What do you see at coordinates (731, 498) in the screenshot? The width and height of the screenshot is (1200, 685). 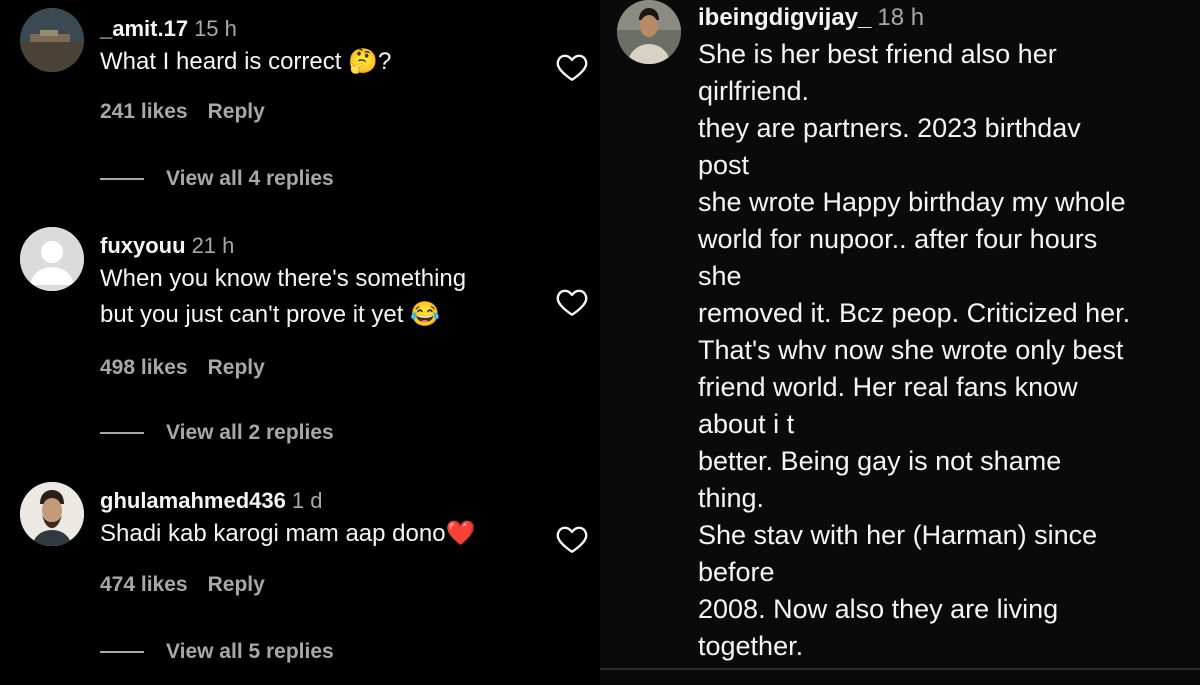 I see `comment-text-line: thing.` at bounding box center [731, 498].